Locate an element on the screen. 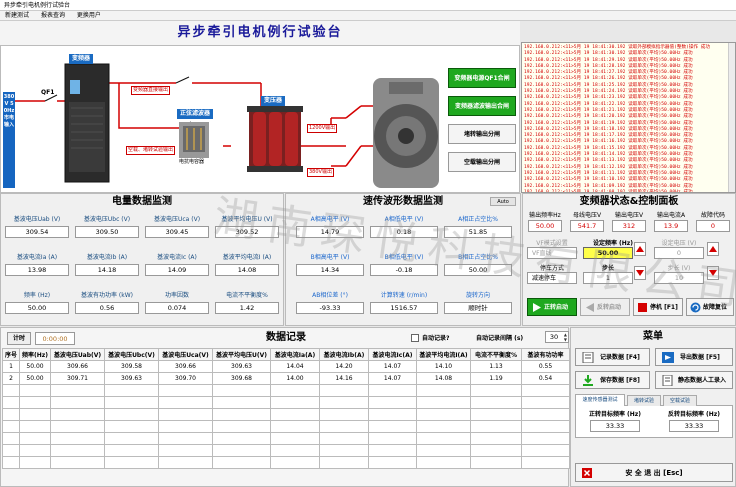 The width and height of the screenshot is (736, 487). column-header: 频率(Hz) is located at coordinates (35, 354).